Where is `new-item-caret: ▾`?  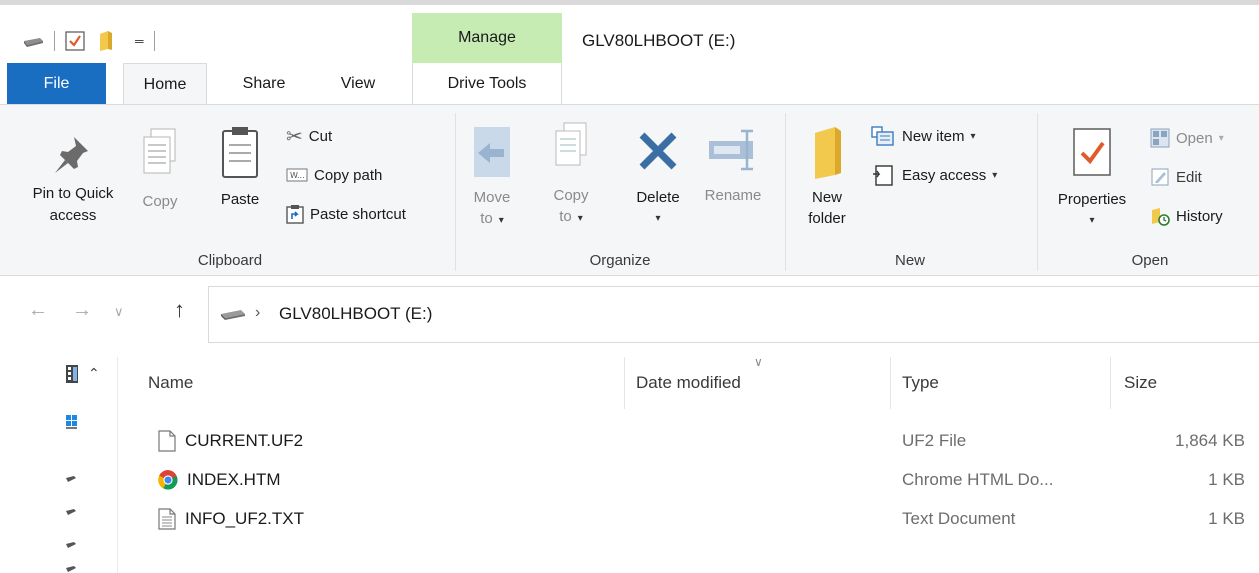
new-item-caret: ▾ is located at coordinates (973, 136).